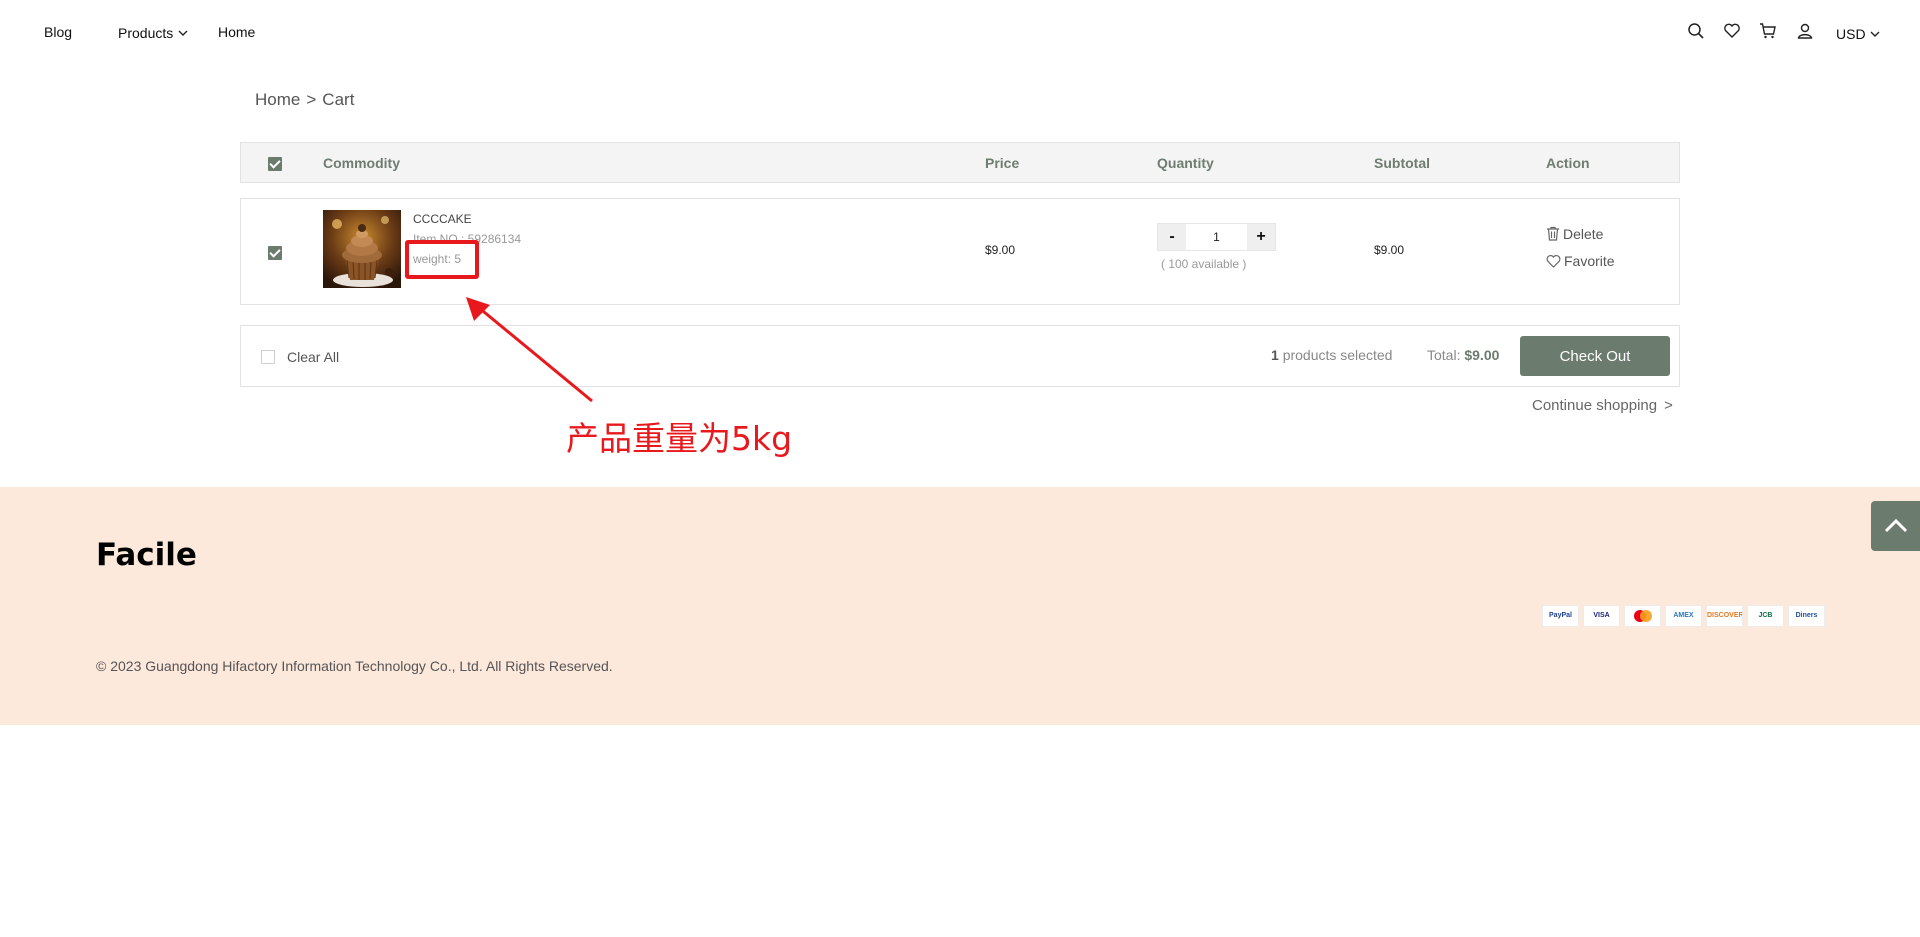 The image size is (1920, 937). Describe the element at coordinates (1601, 616) in the screenshot. I see `payment-badge: VISA` at that location.